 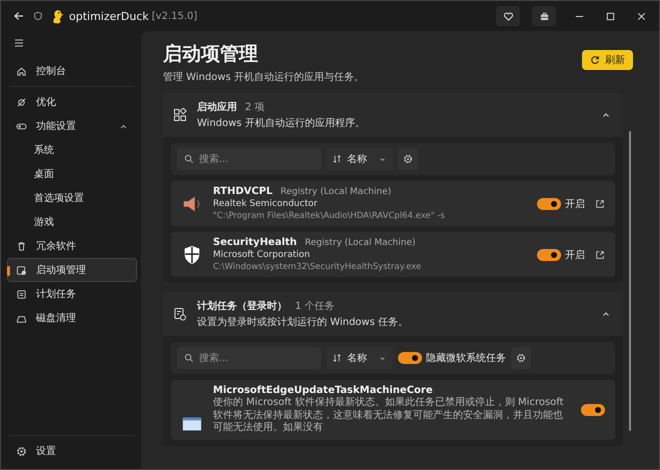 I want to click on refresh-icon, so click(x=595, y=60).